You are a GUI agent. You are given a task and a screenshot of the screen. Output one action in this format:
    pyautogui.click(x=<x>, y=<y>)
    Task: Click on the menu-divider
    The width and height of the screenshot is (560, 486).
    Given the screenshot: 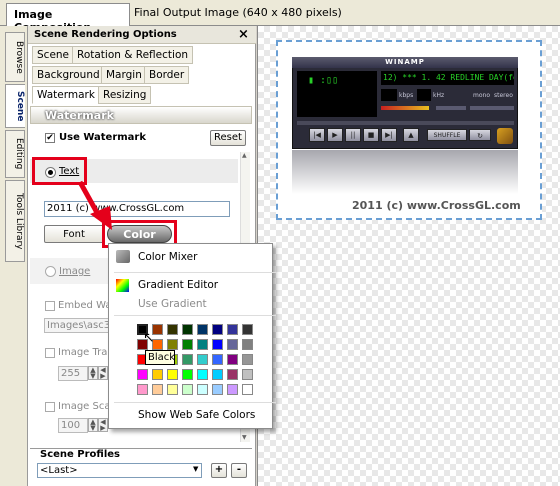 What is the action you would take?
    pyautogui.click(x=195, y=272)
    